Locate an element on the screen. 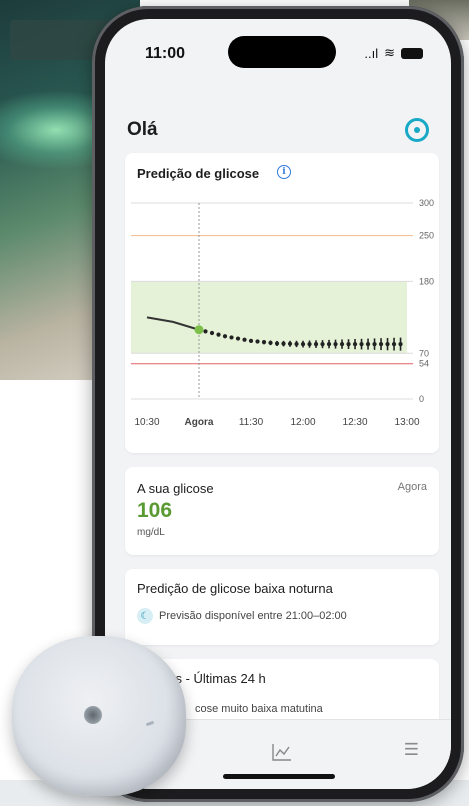  home-indicator is located at coordinates (279, 776).